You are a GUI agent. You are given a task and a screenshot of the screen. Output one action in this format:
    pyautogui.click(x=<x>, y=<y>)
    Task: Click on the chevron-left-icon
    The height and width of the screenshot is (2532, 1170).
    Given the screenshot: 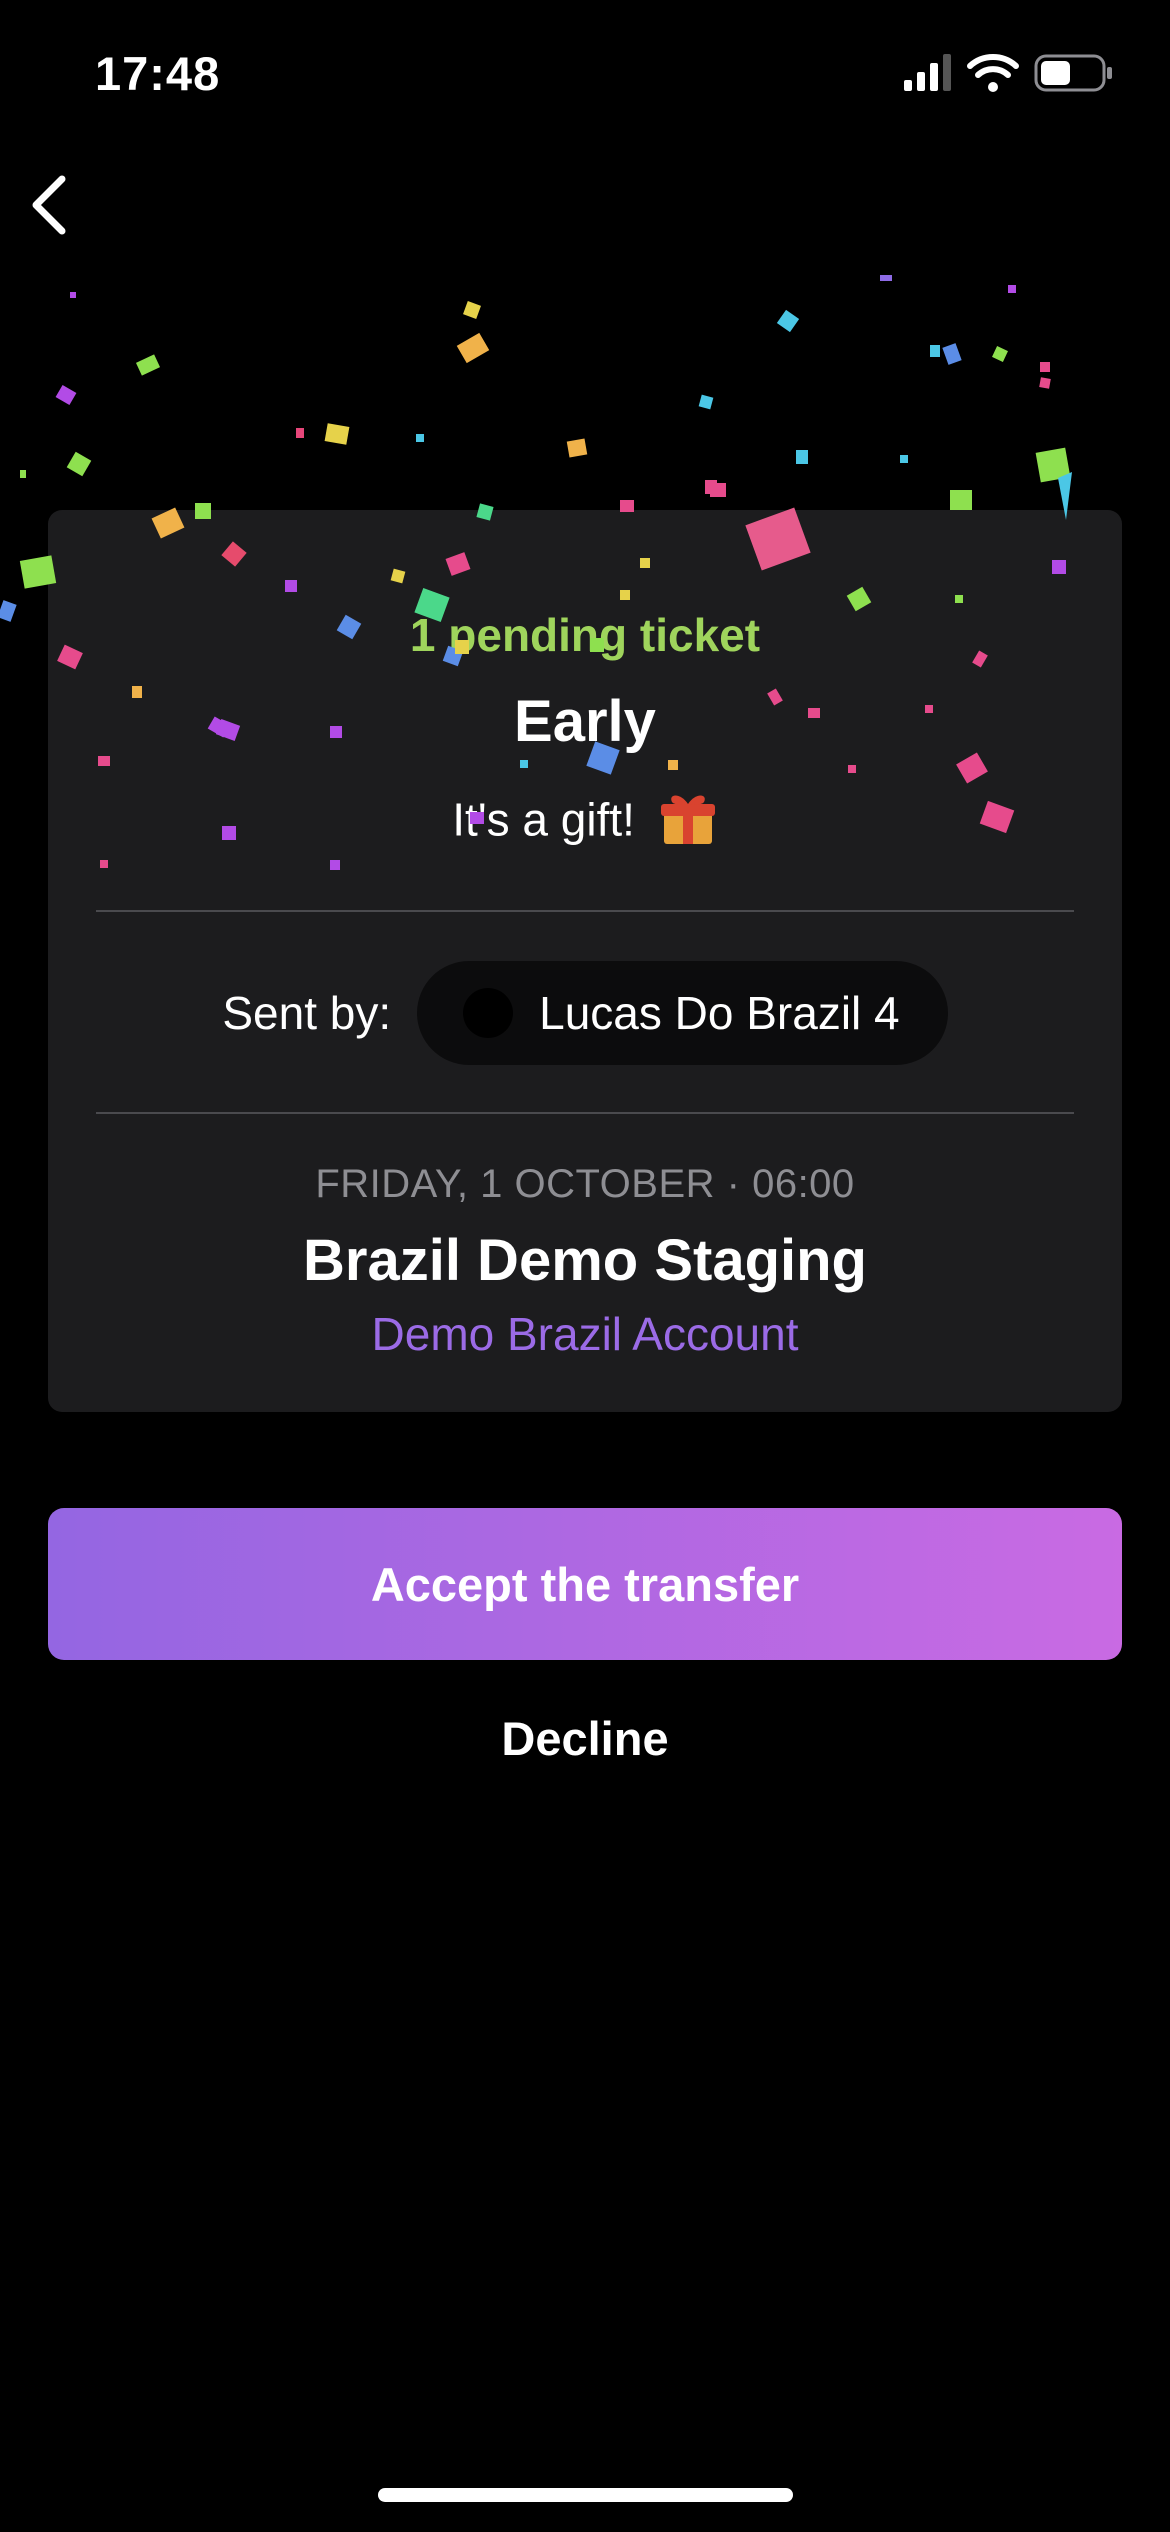 What is the action you would take?
    pyautogui.click(x=49, y=205)
    